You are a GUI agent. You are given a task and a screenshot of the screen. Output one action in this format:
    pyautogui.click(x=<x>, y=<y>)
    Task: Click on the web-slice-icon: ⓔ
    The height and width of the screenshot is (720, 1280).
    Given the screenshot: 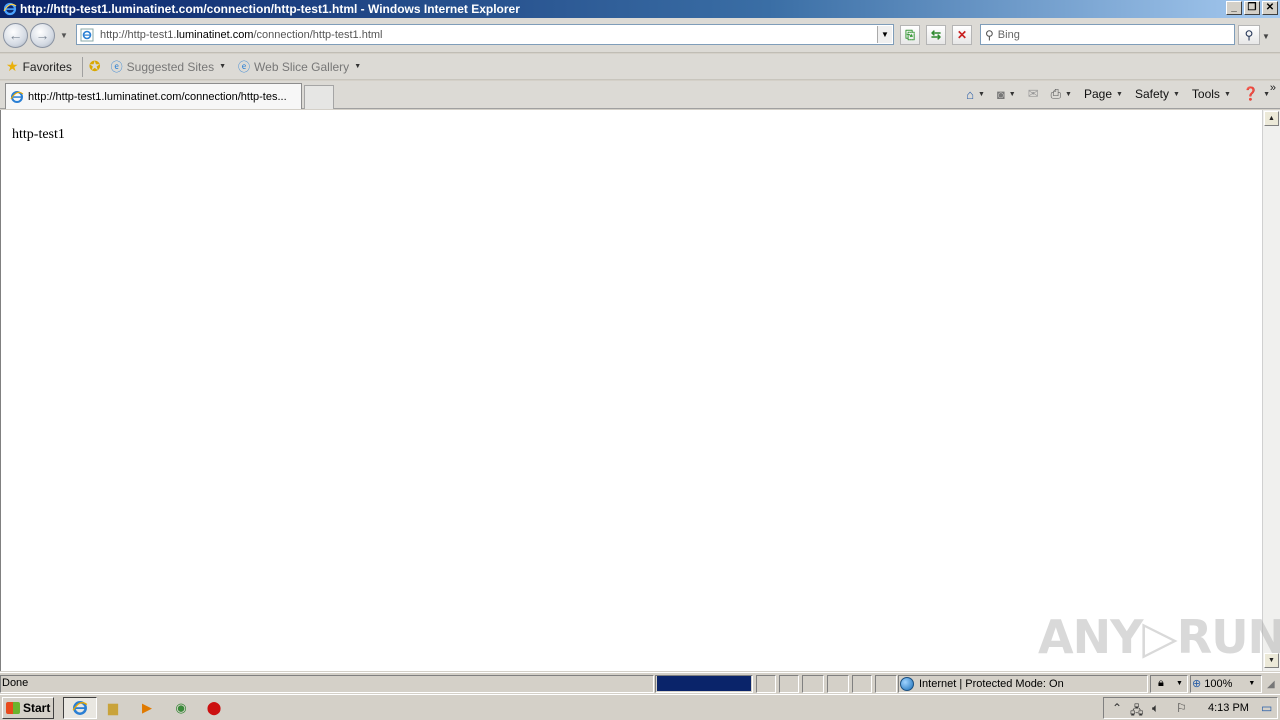 What is the action you would take?
    pyautogui.click(x=244, y=67)
    